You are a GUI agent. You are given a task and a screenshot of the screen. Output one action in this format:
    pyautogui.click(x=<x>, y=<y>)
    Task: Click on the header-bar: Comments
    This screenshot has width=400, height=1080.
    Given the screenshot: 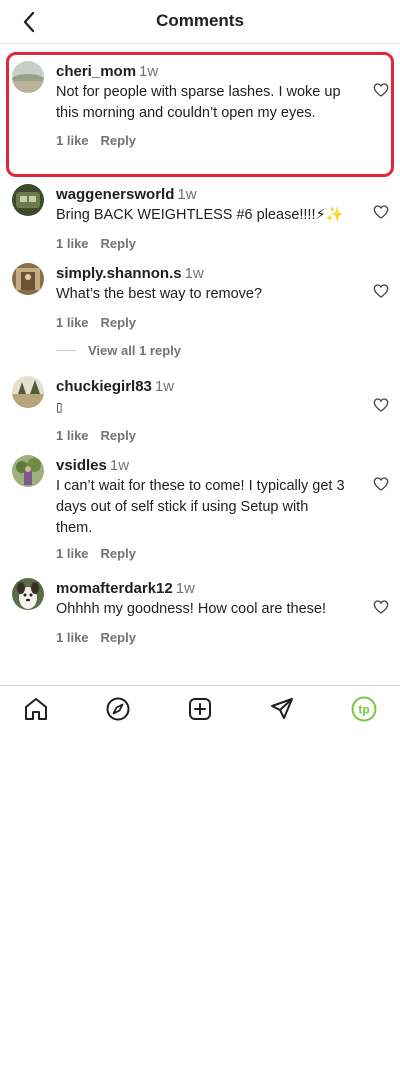 What is the action you would take?
    pyautogui.click(x=200, y=22)
    